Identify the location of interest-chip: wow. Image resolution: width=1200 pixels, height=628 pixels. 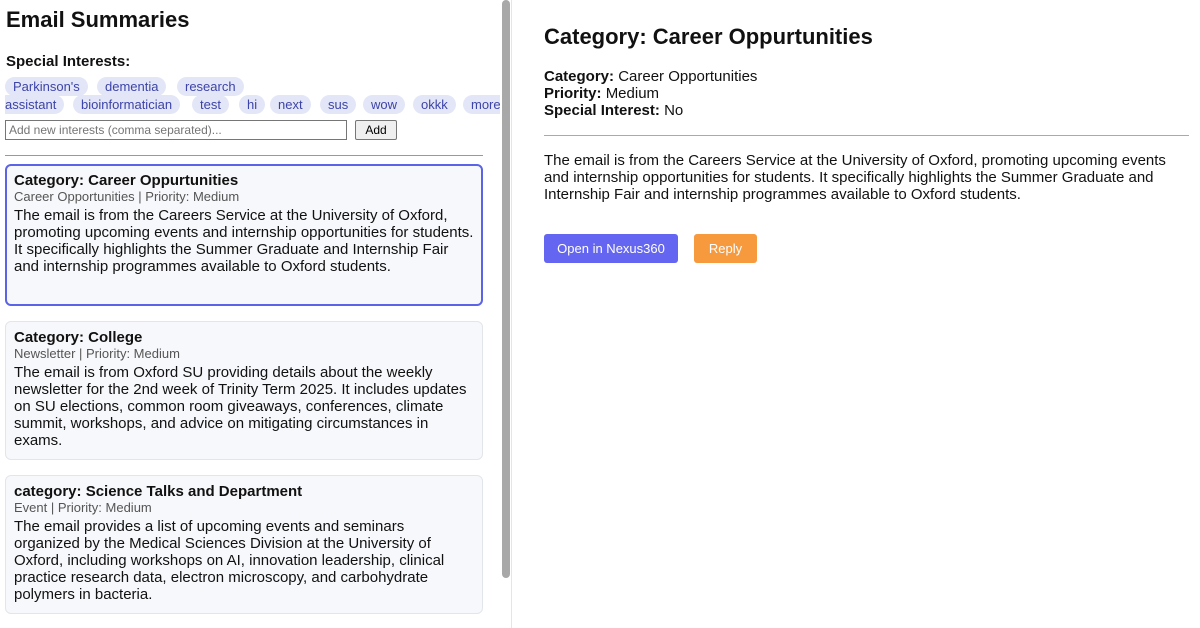
(384, 104).